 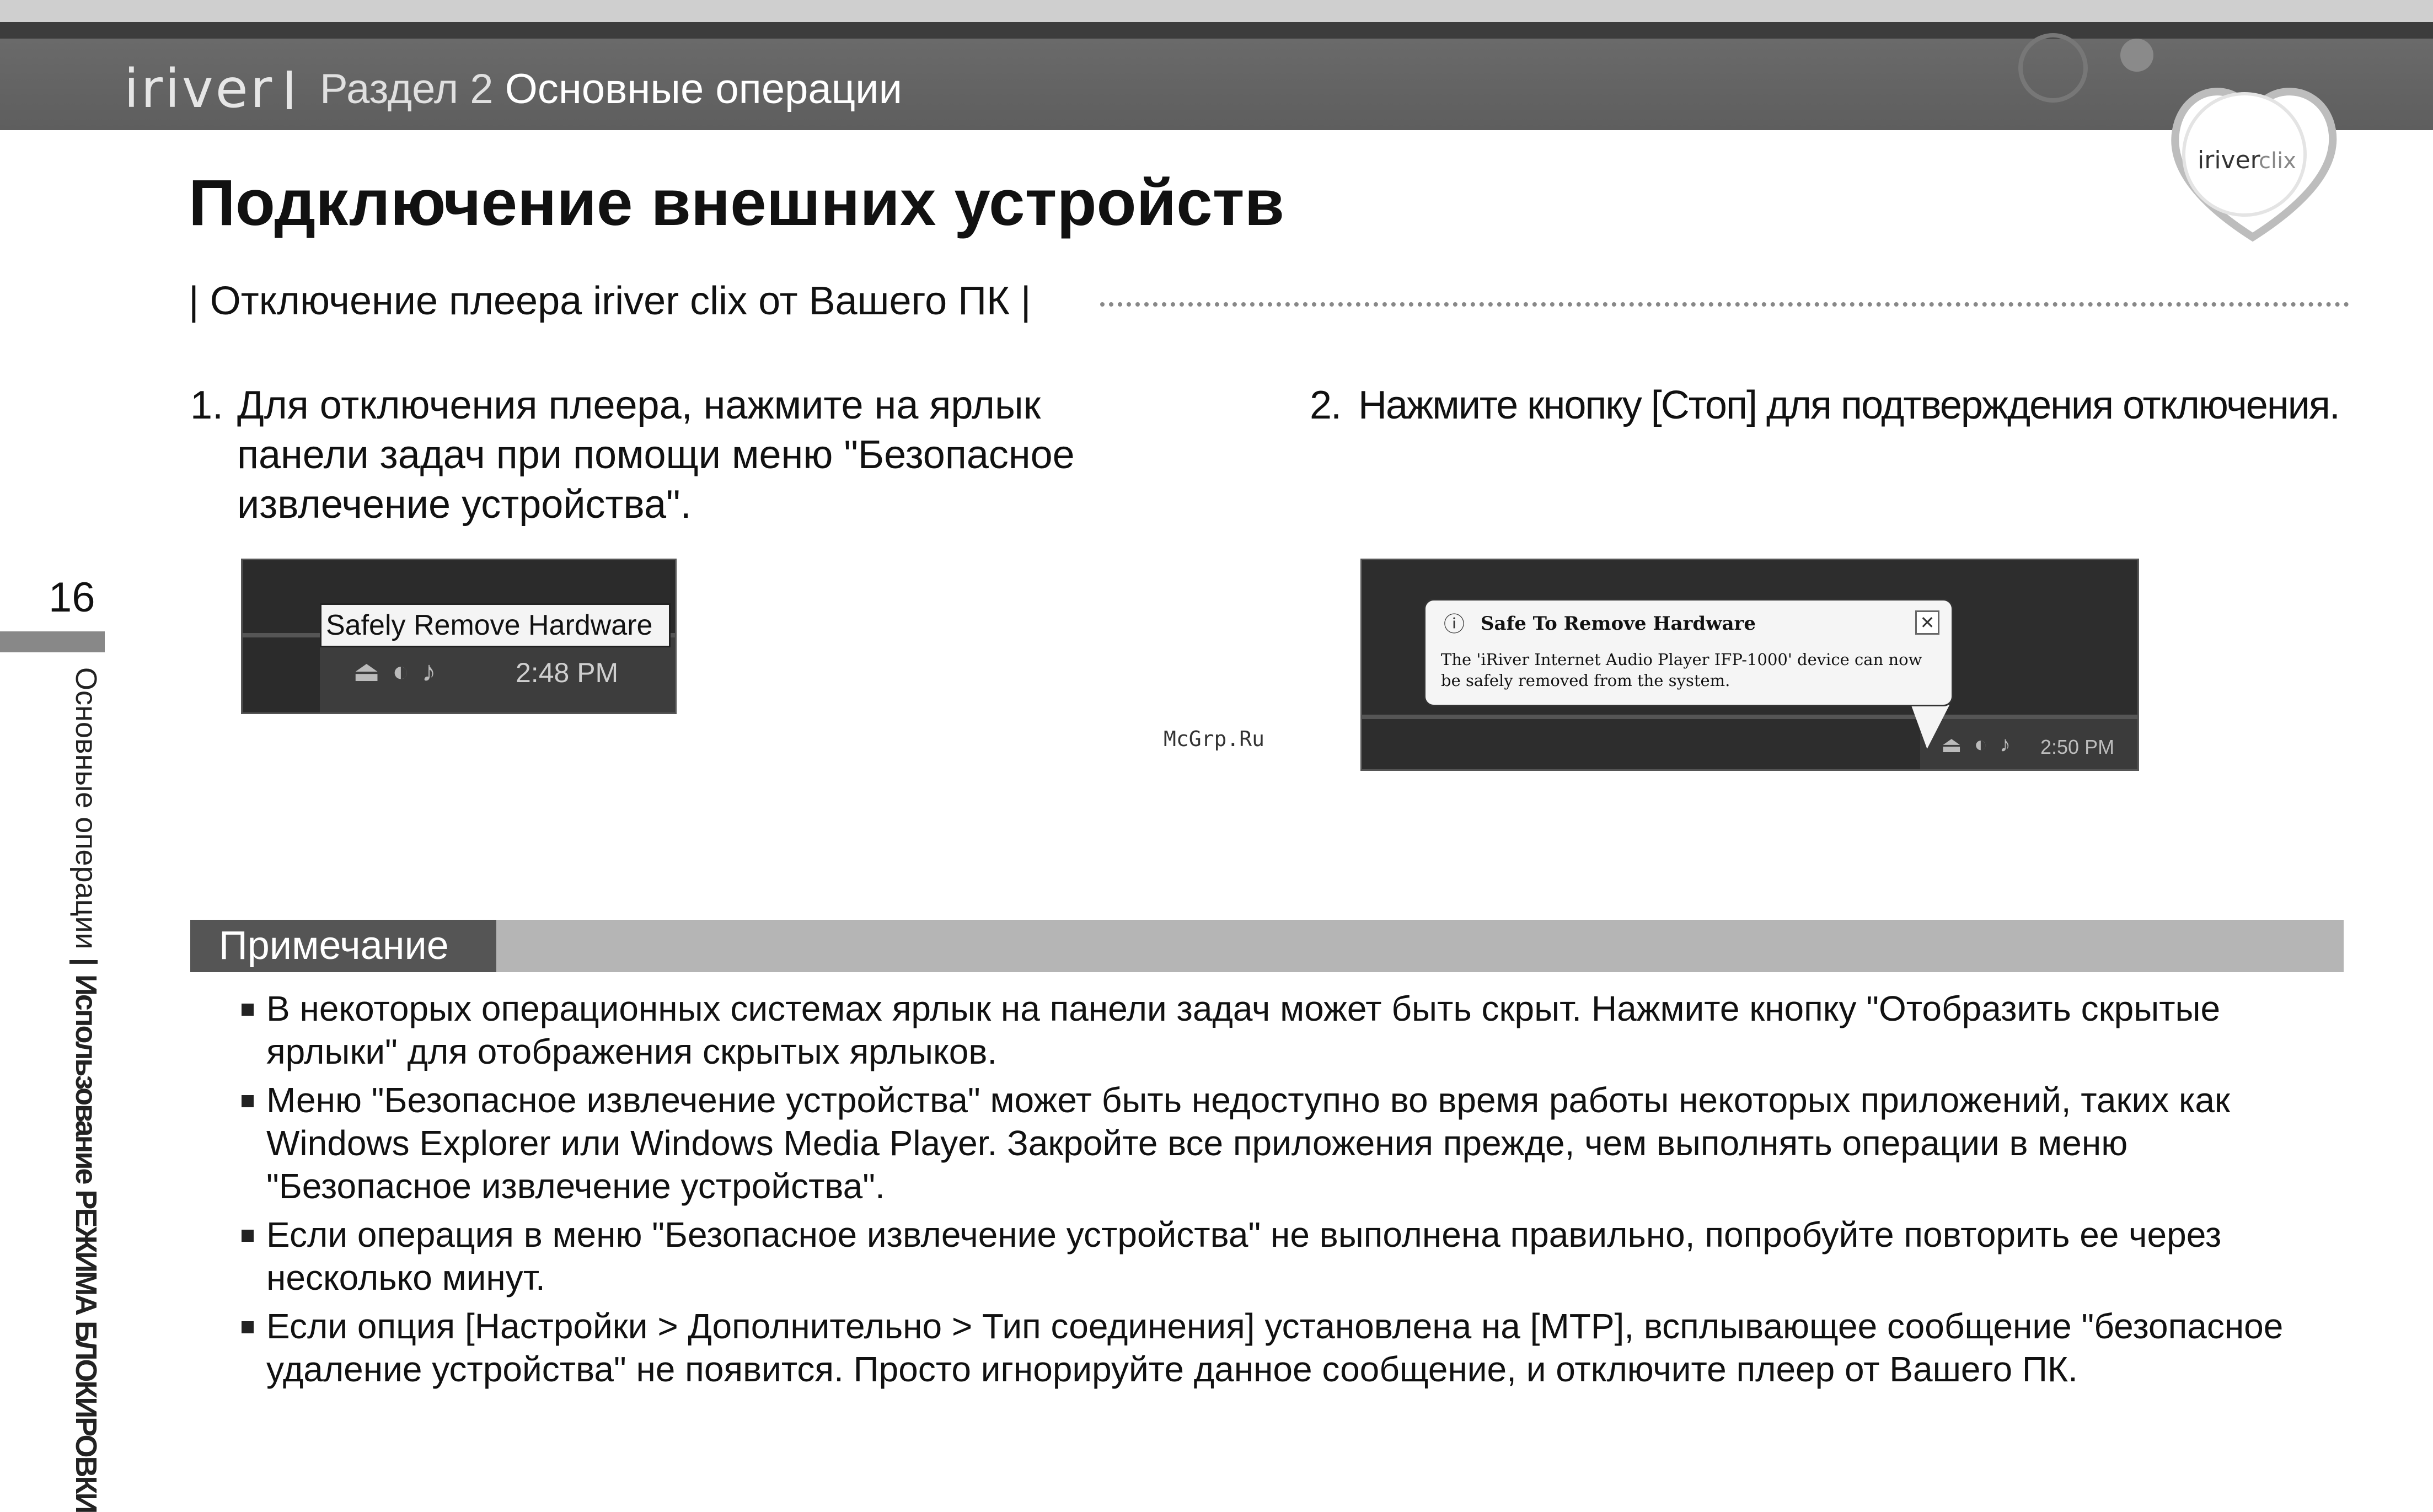 I want to click on side-chapter: Основные операции, so click(x=86, y=808).